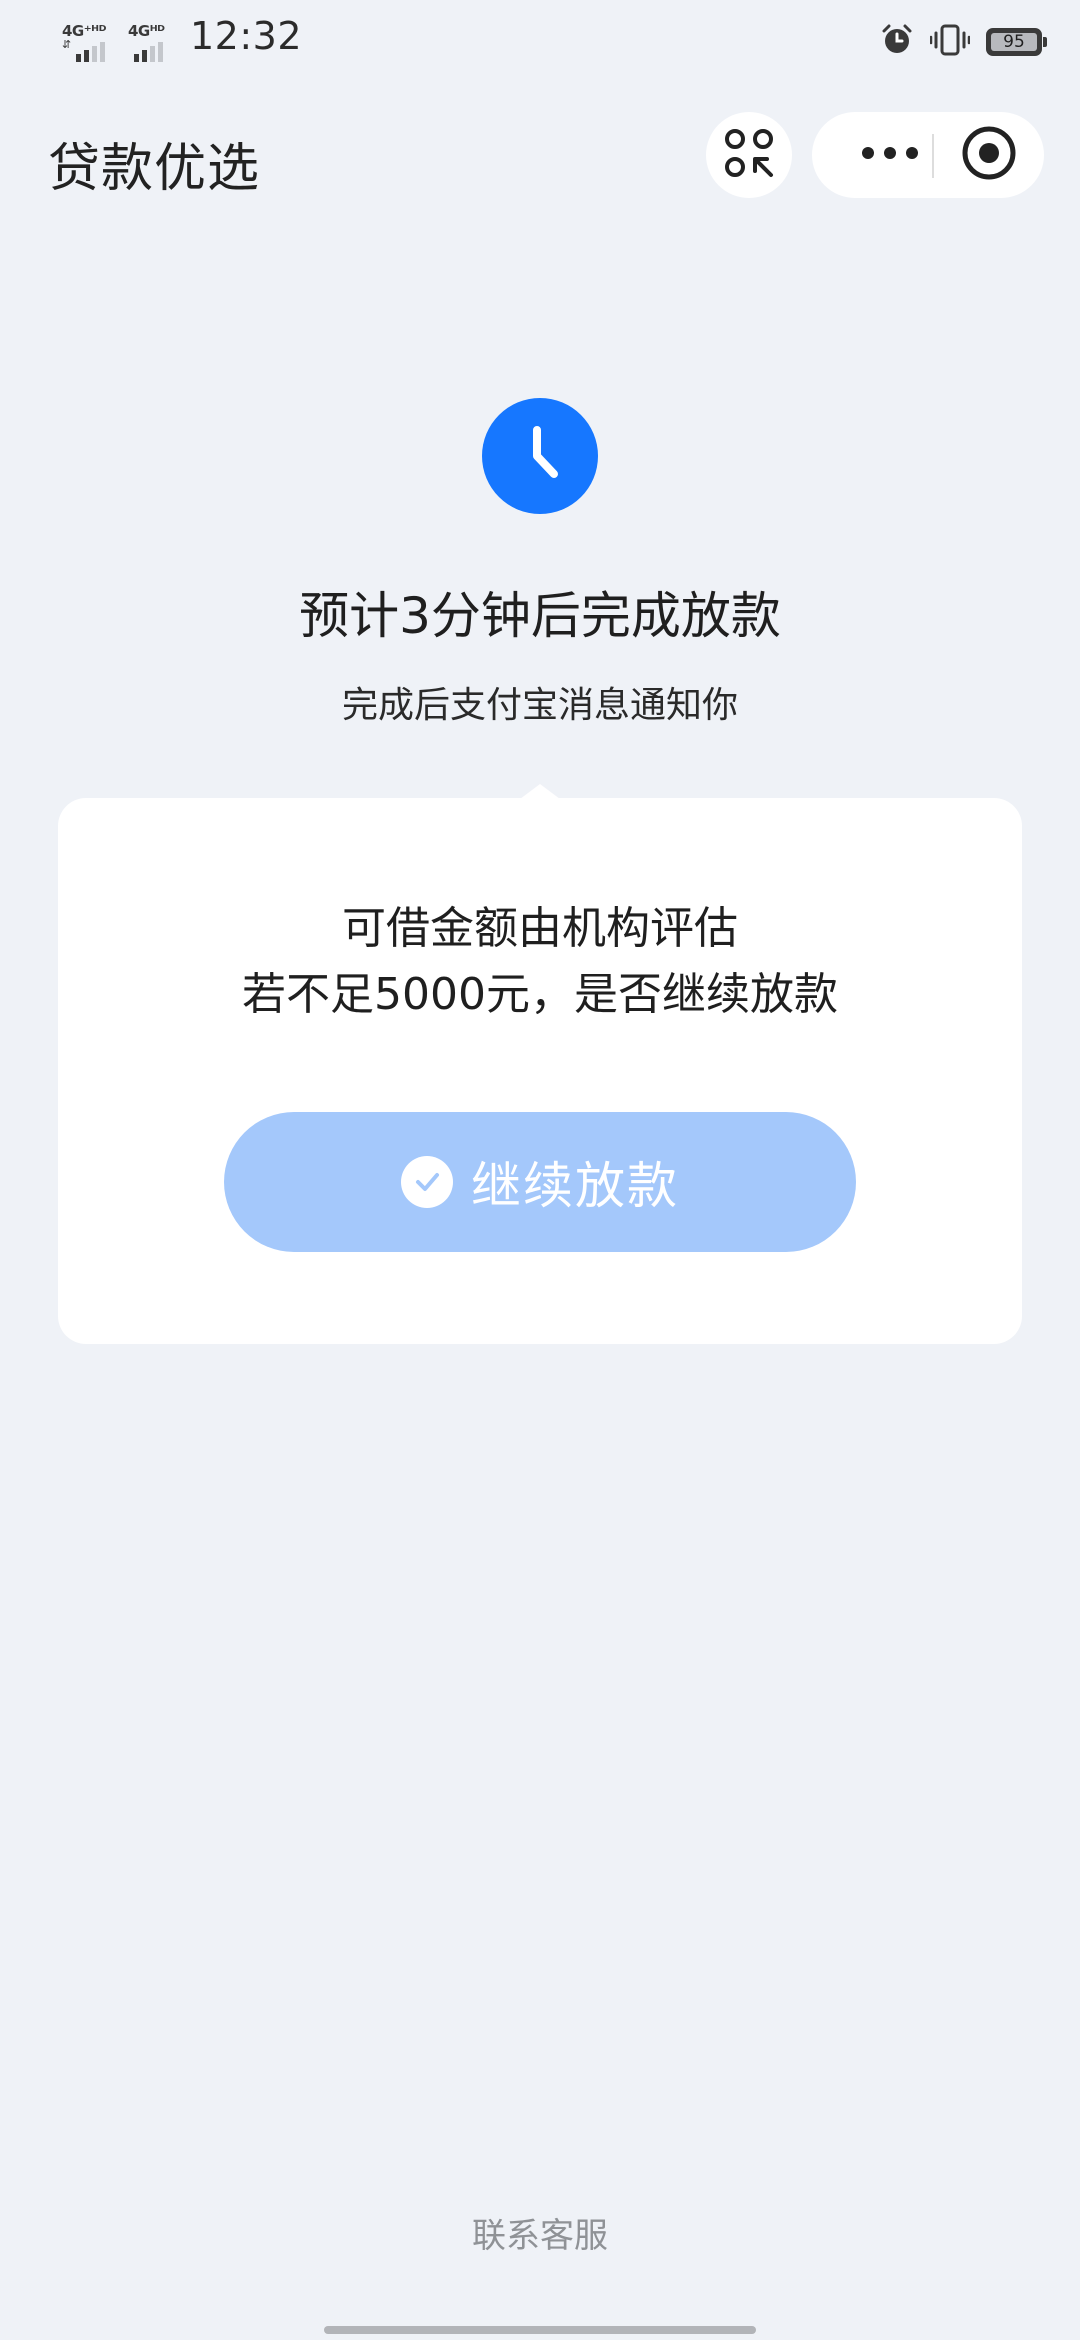 This screenshot has height=2340, width=1080. I want to click on mini-program-switch-button, so click(749, 155).